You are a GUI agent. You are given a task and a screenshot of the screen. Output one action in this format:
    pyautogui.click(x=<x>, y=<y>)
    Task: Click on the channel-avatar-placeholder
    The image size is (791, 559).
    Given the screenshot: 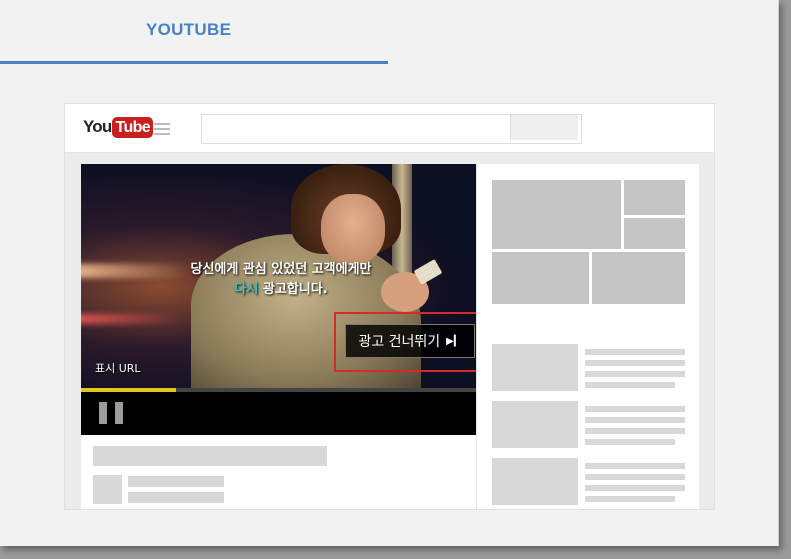 What is the action you would take?
    pyautogui.click(x=107, y=489)
    